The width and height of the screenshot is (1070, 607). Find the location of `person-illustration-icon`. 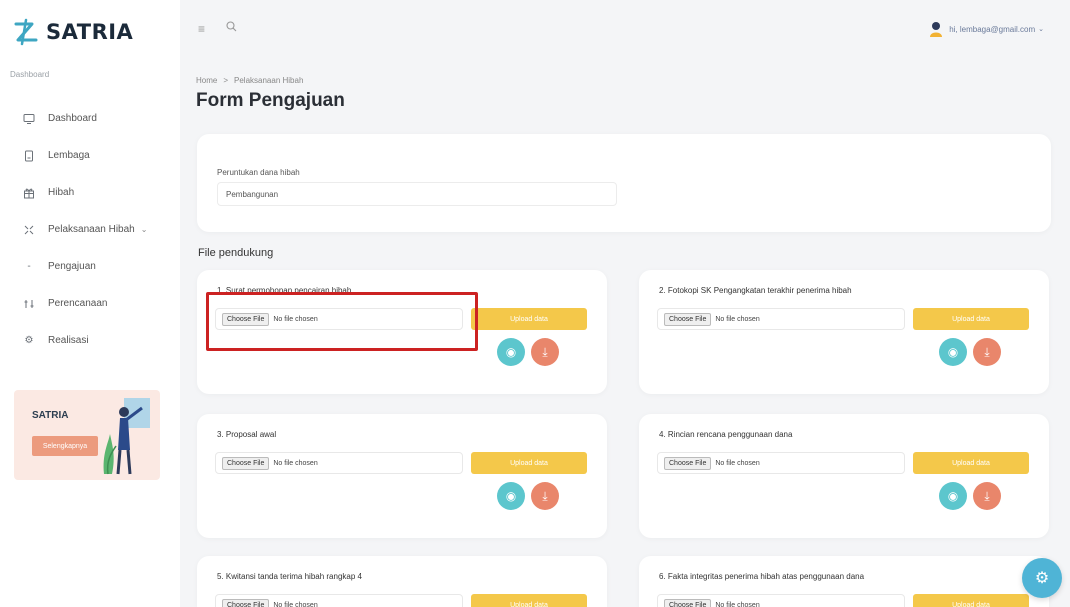

person-illustration-icon is located at coordinates (126, 436).